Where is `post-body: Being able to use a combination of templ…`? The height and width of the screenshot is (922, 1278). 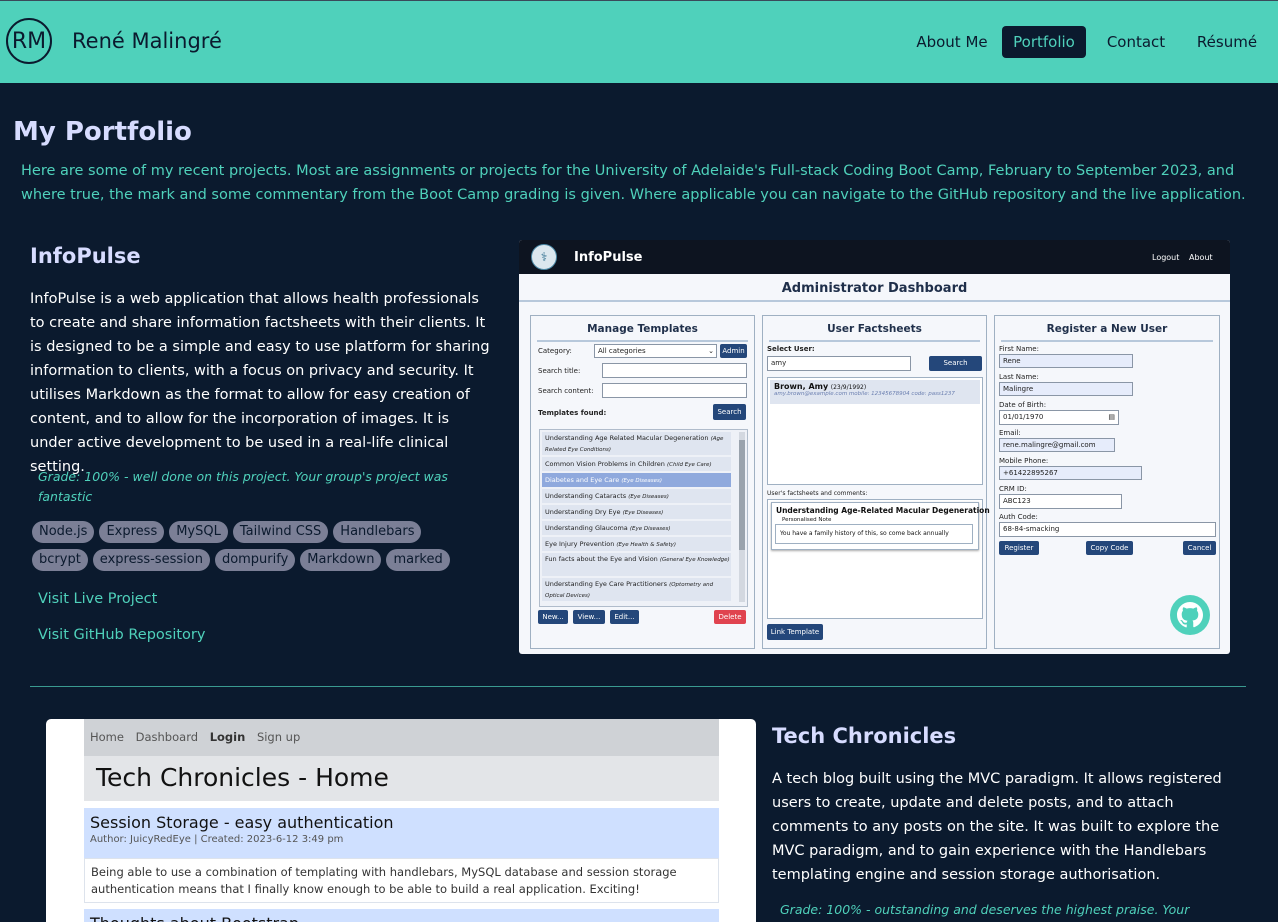
post-body: Being able to use a combination of templ… is located at coordinates (401, 880).